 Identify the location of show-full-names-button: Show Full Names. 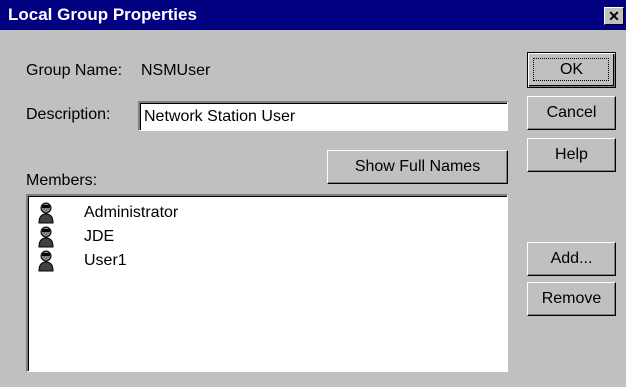
(417, 167).